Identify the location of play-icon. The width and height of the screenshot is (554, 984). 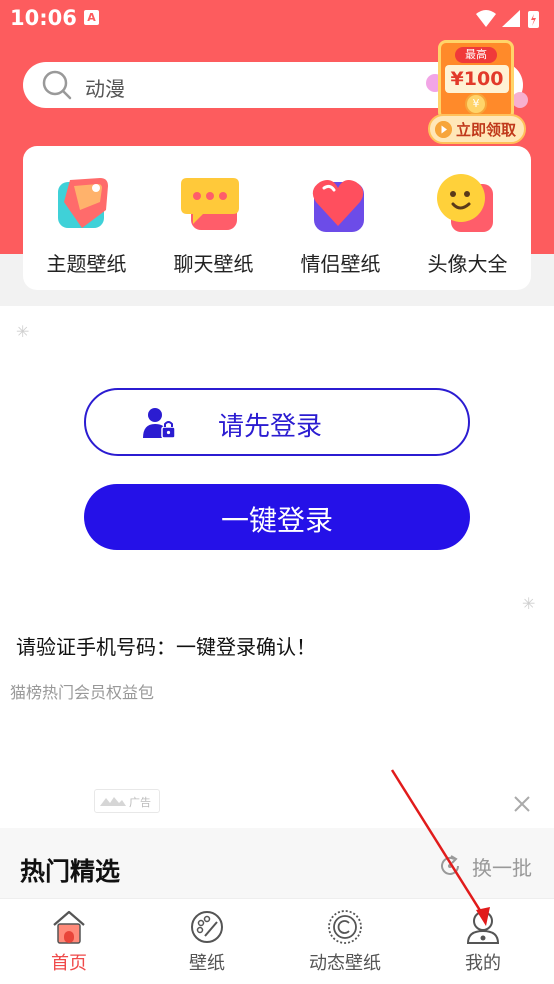
(443, 129).